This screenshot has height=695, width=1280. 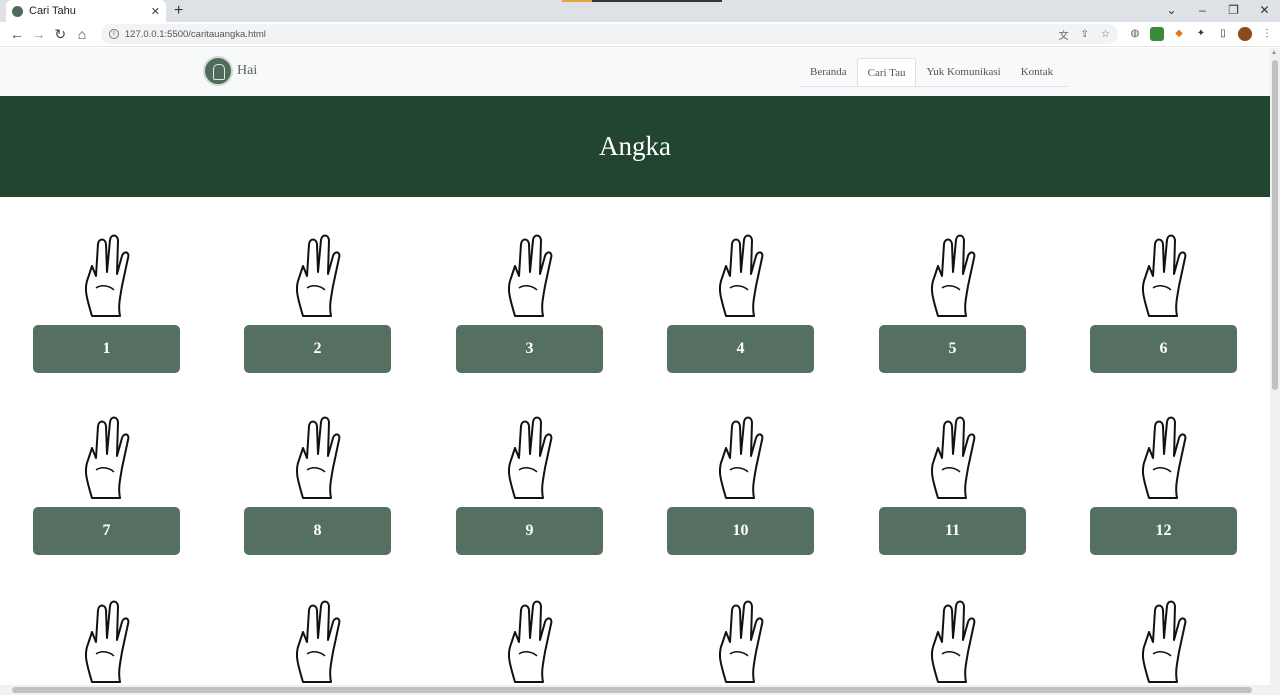 What do you see at coordinates (178, 11) in the screenshot?
I see `new-tab-button: +` at bounding box center [178, 11].